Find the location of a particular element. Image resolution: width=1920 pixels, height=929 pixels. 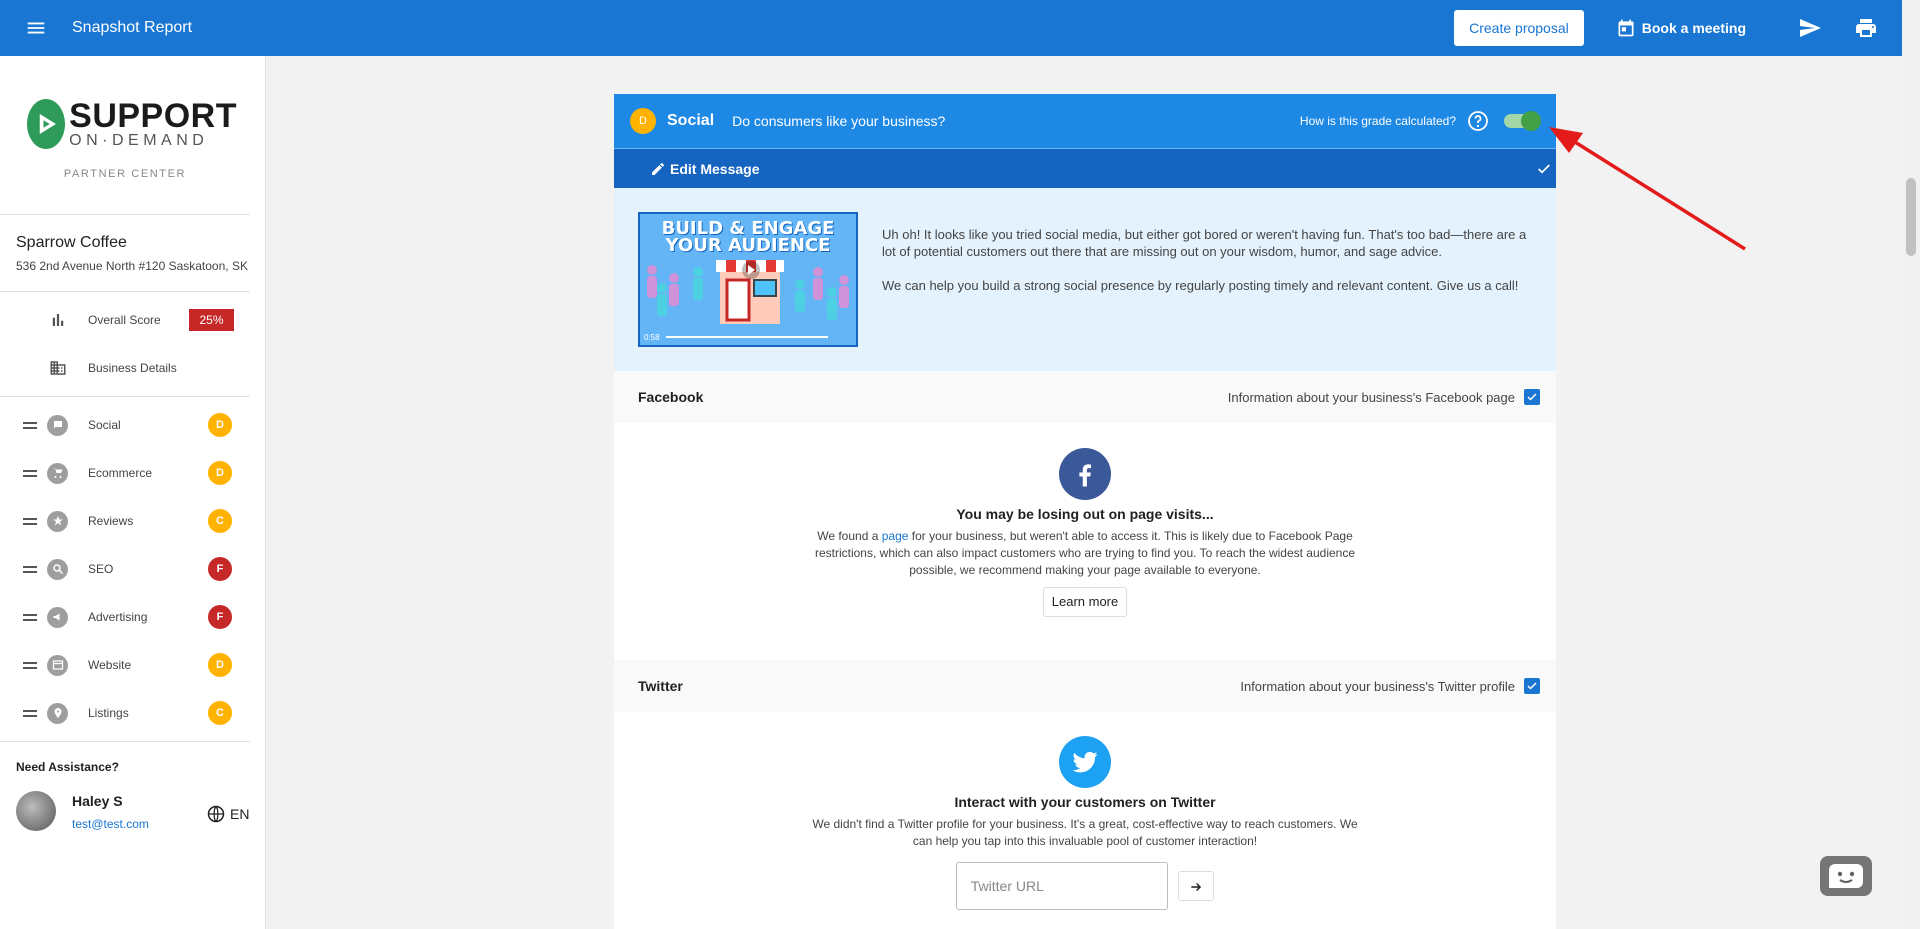

sidebar-item-ecommerce: Ecommerce D is located at coordinates (125, 473).